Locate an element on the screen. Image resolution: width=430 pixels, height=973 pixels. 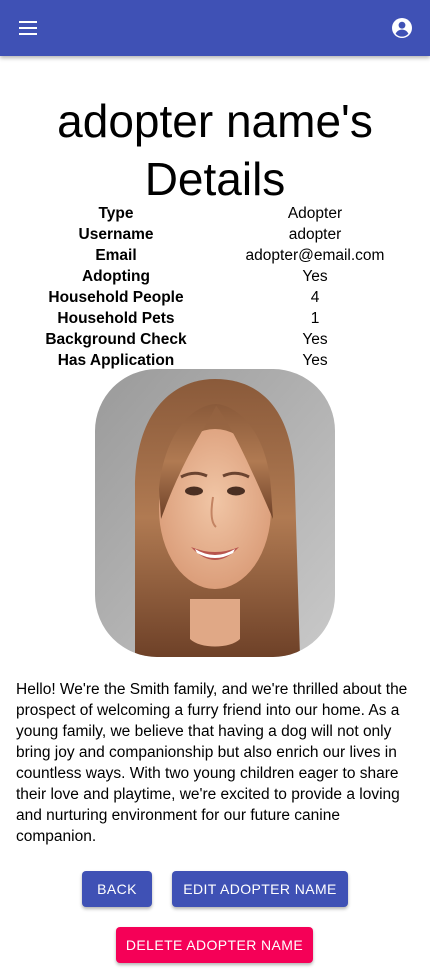
detail-label: Household People is located at coordinates (116, 297).